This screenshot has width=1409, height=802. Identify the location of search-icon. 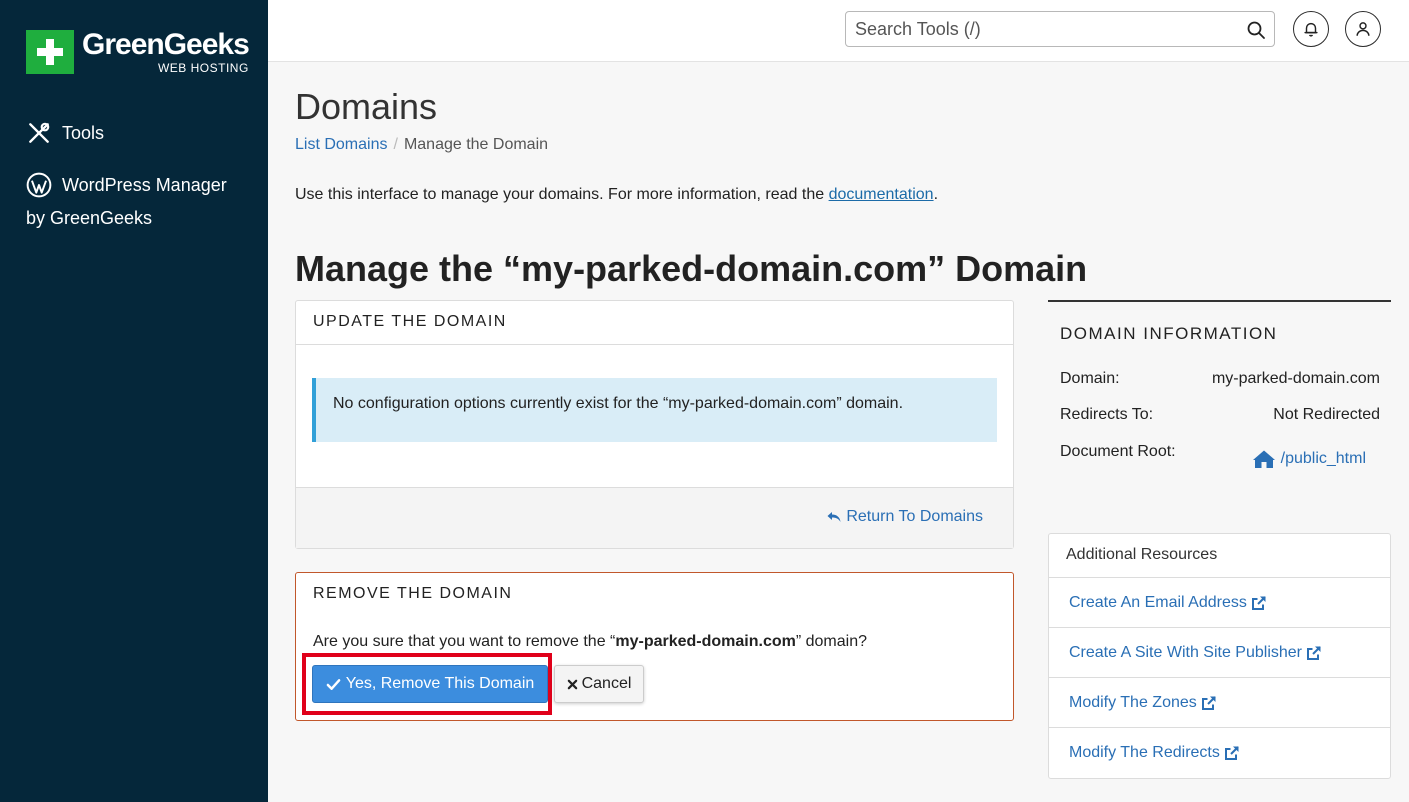
(1256, 30).